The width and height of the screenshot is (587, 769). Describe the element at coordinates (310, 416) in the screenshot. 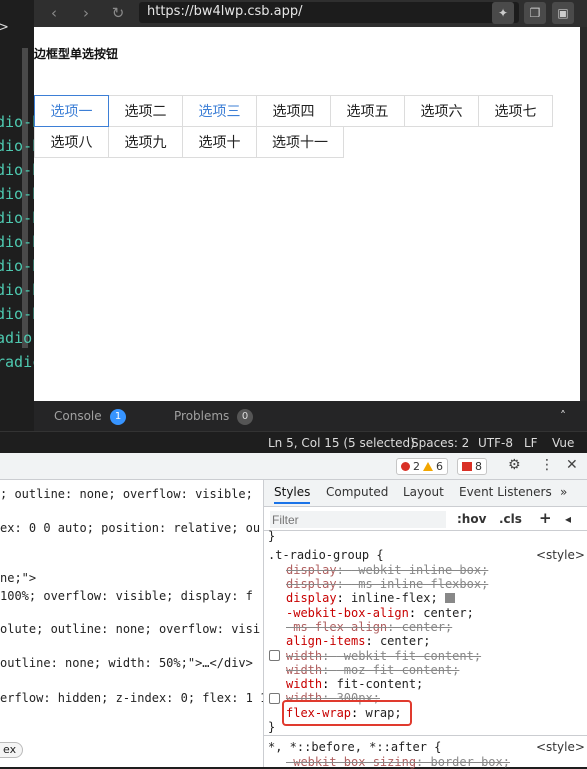

I see `console-tabs: Console 1 Problems 0 ˄` at that location.